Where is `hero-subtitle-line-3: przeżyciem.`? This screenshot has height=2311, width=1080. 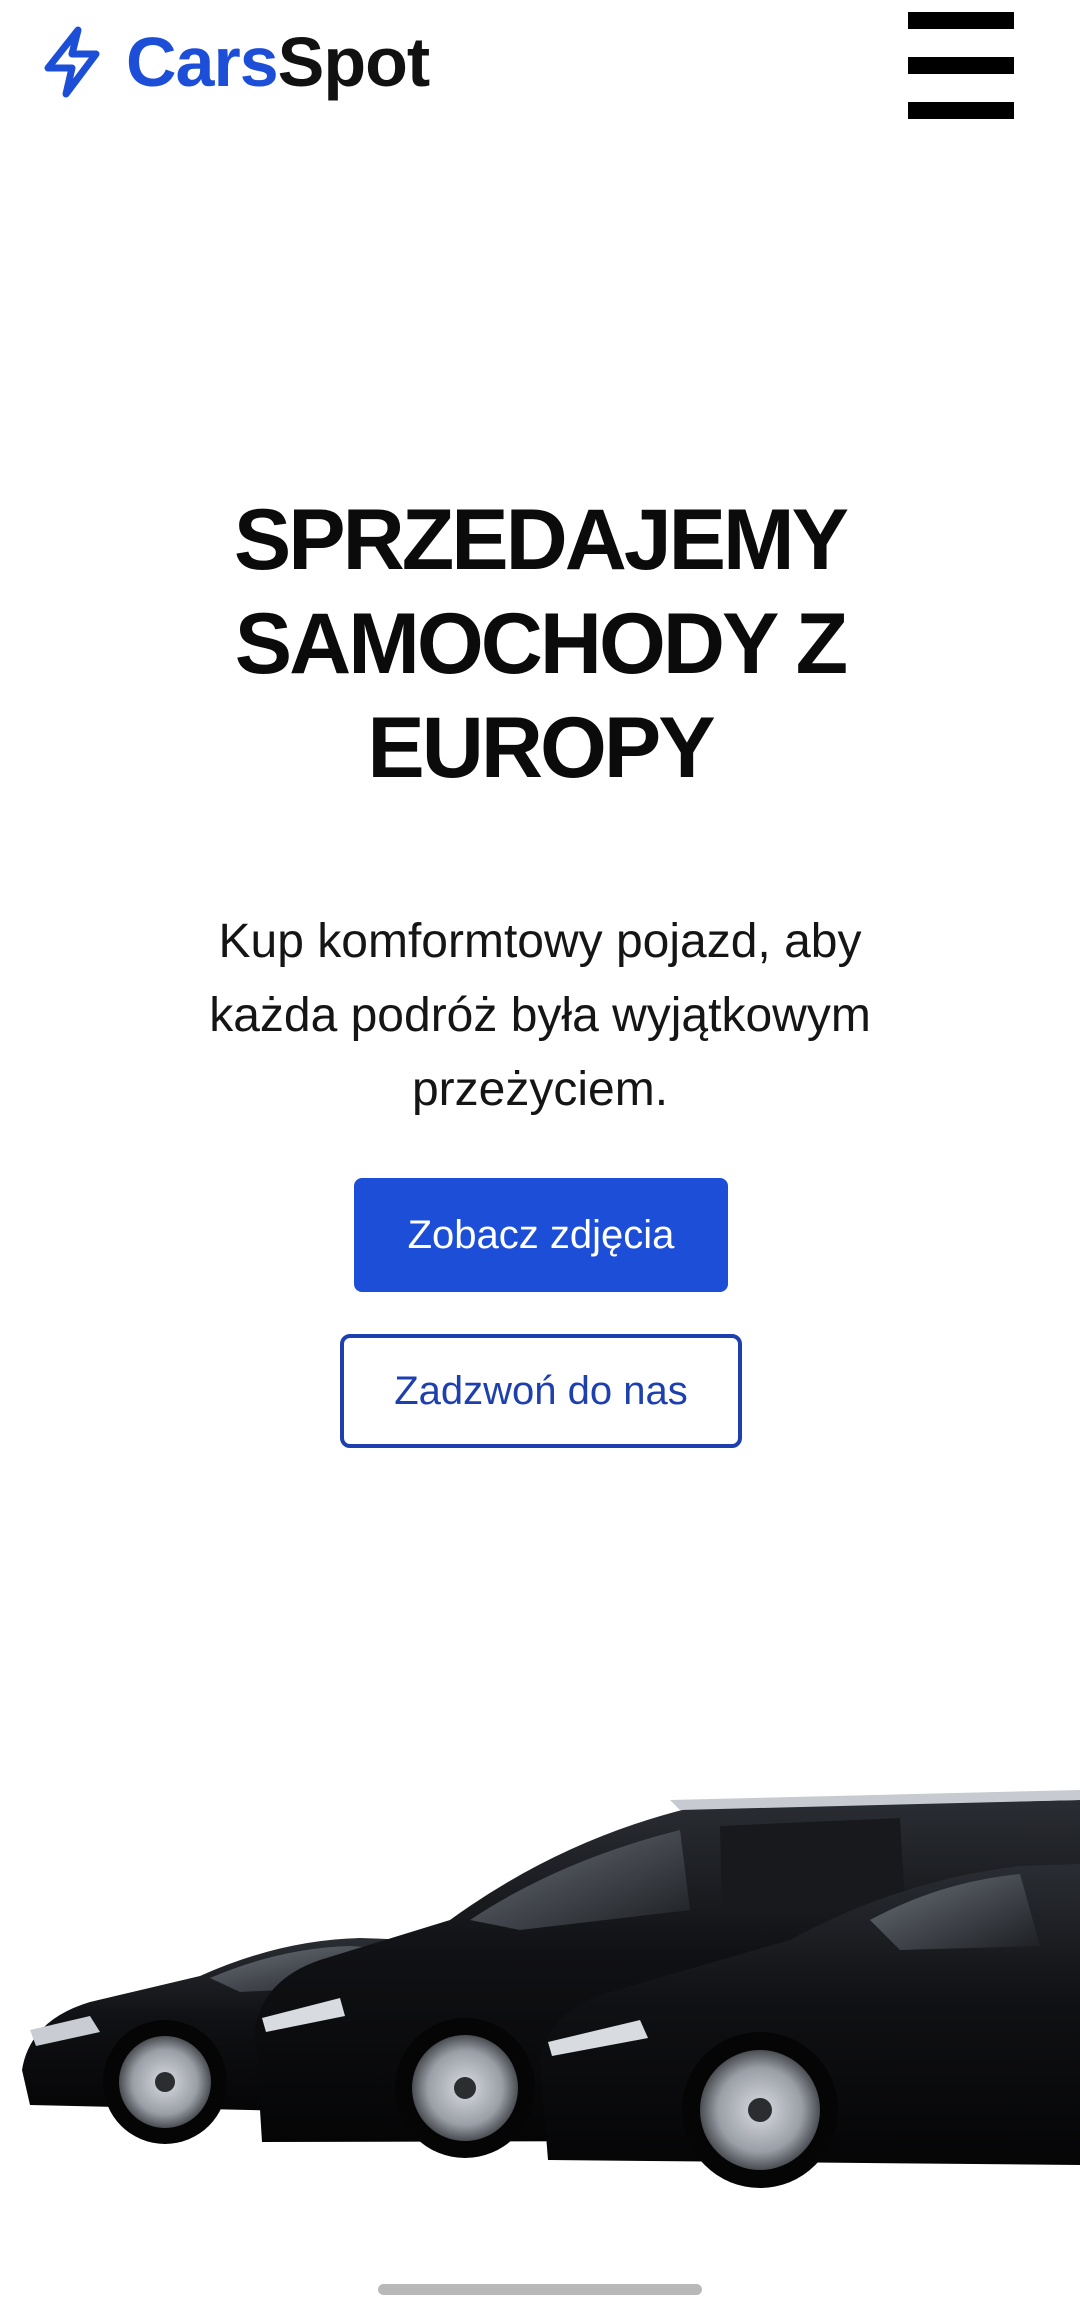
hero-subtitle-line-3: przeżyciem. is located at coordinates (540, 1089).